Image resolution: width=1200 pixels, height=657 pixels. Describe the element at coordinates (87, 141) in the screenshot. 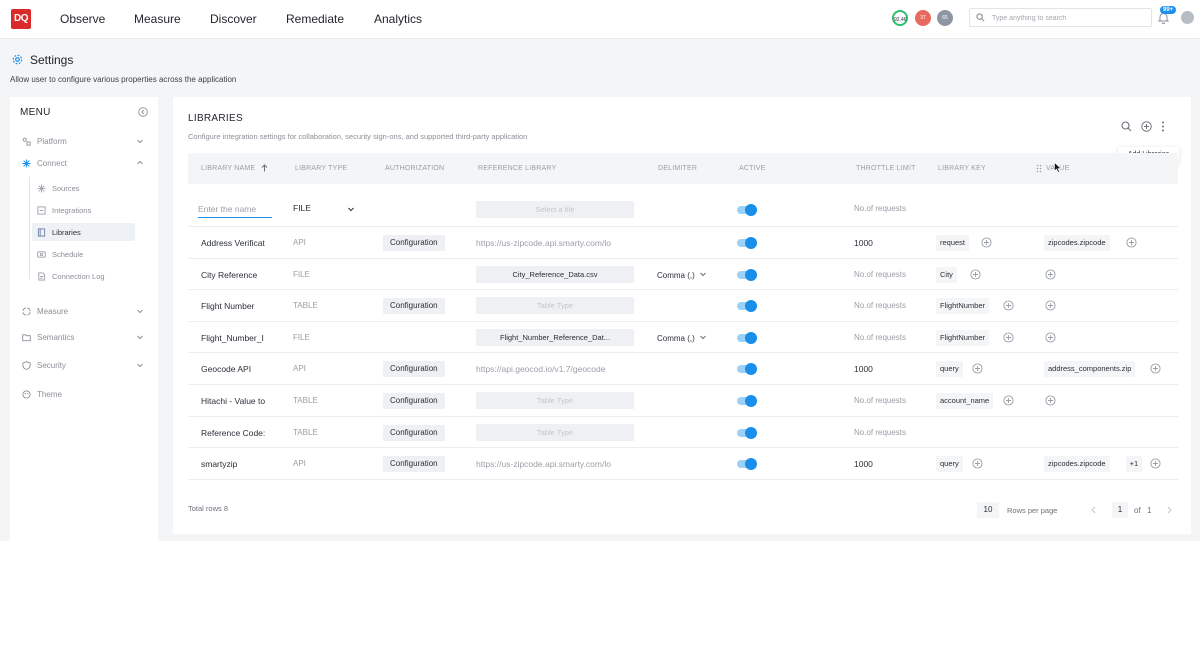

I see `sidebar-item-platform: Platform` at that location.